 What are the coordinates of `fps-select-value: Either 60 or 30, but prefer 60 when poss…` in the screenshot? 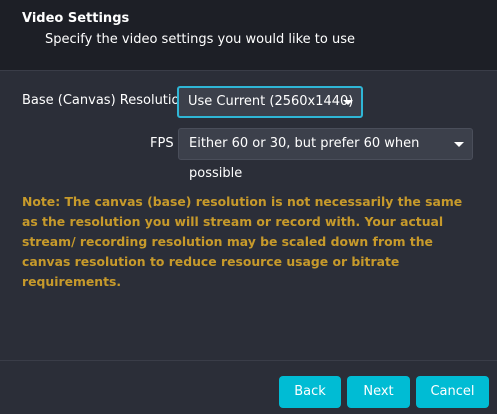 It's located at (304, 158).